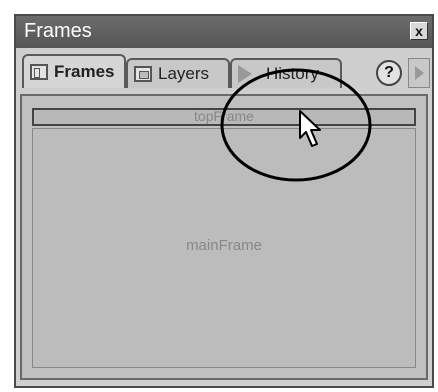  What do you see at coordinates (184, 73) in the screenshot?
I see `tab-layers-label: Layers` at bounding box center [184, 73].